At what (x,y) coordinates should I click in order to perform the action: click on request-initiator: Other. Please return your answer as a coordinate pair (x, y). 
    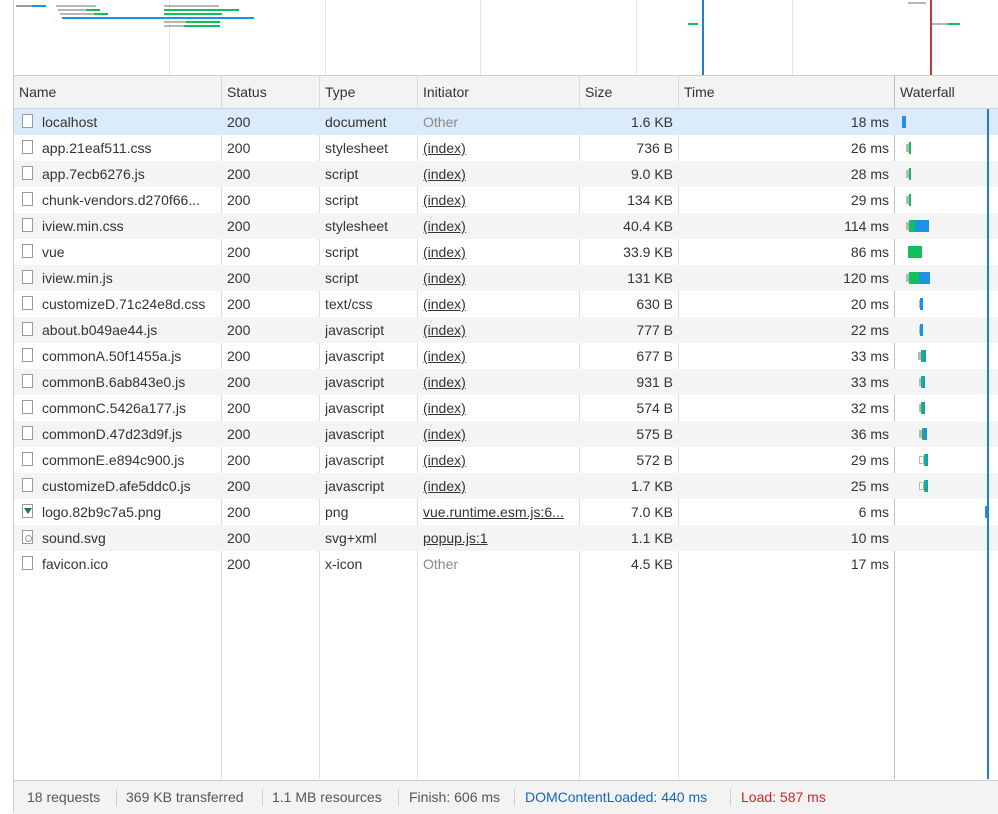
    Looking at the image, I should click on (441, 122).